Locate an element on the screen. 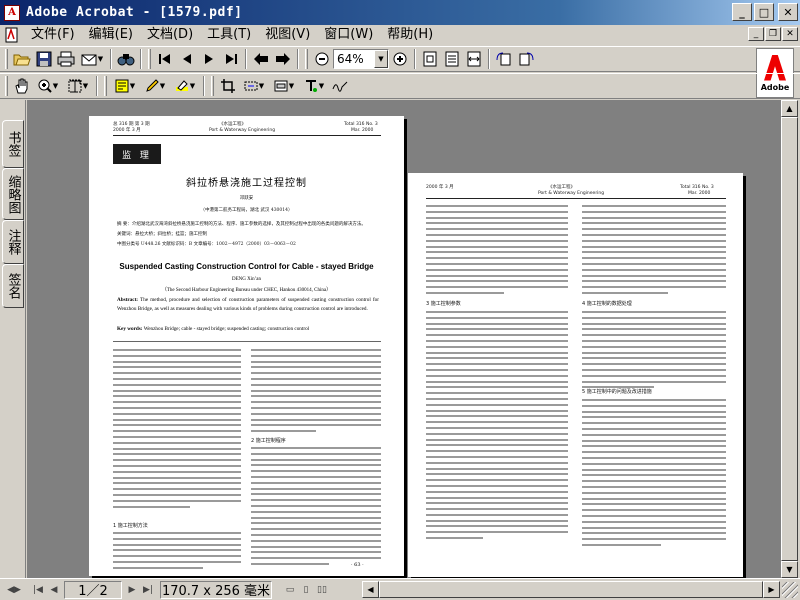 The image size is (800, 600). actual-size-icon is located at coordinates (430, 59).